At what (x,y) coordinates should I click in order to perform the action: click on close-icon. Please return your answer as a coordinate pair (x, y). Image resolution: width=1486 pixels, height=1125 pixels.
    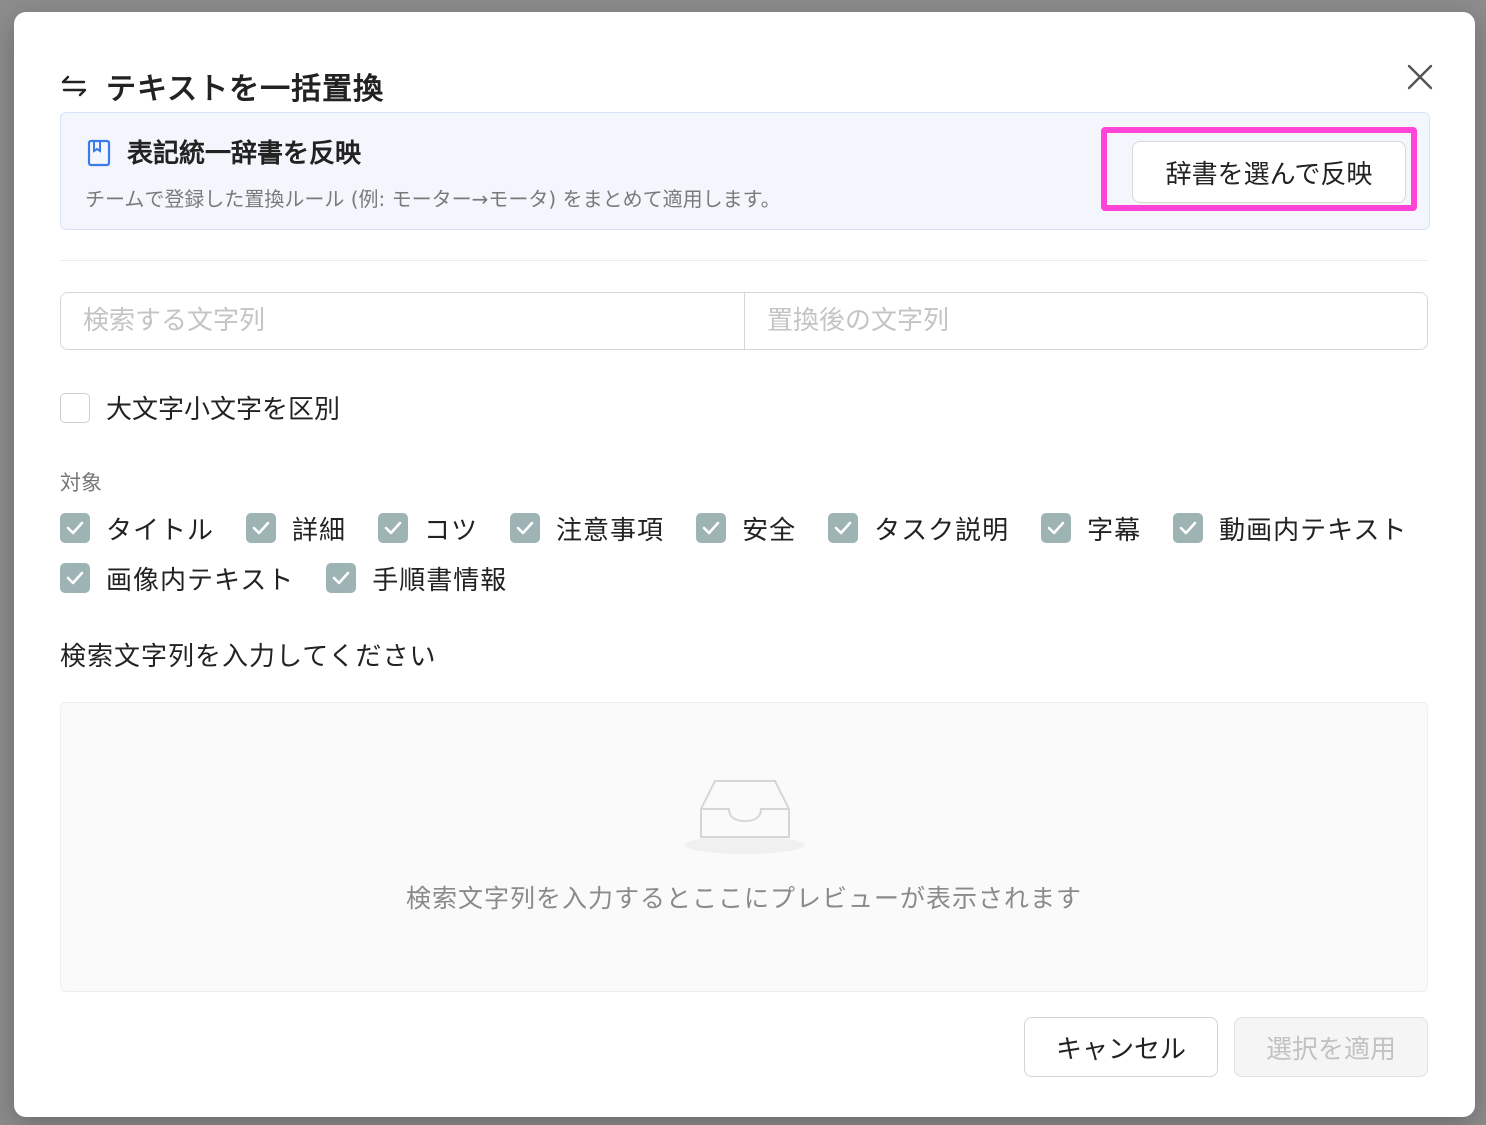
    Looking at the image, I should click on (1420, 77).